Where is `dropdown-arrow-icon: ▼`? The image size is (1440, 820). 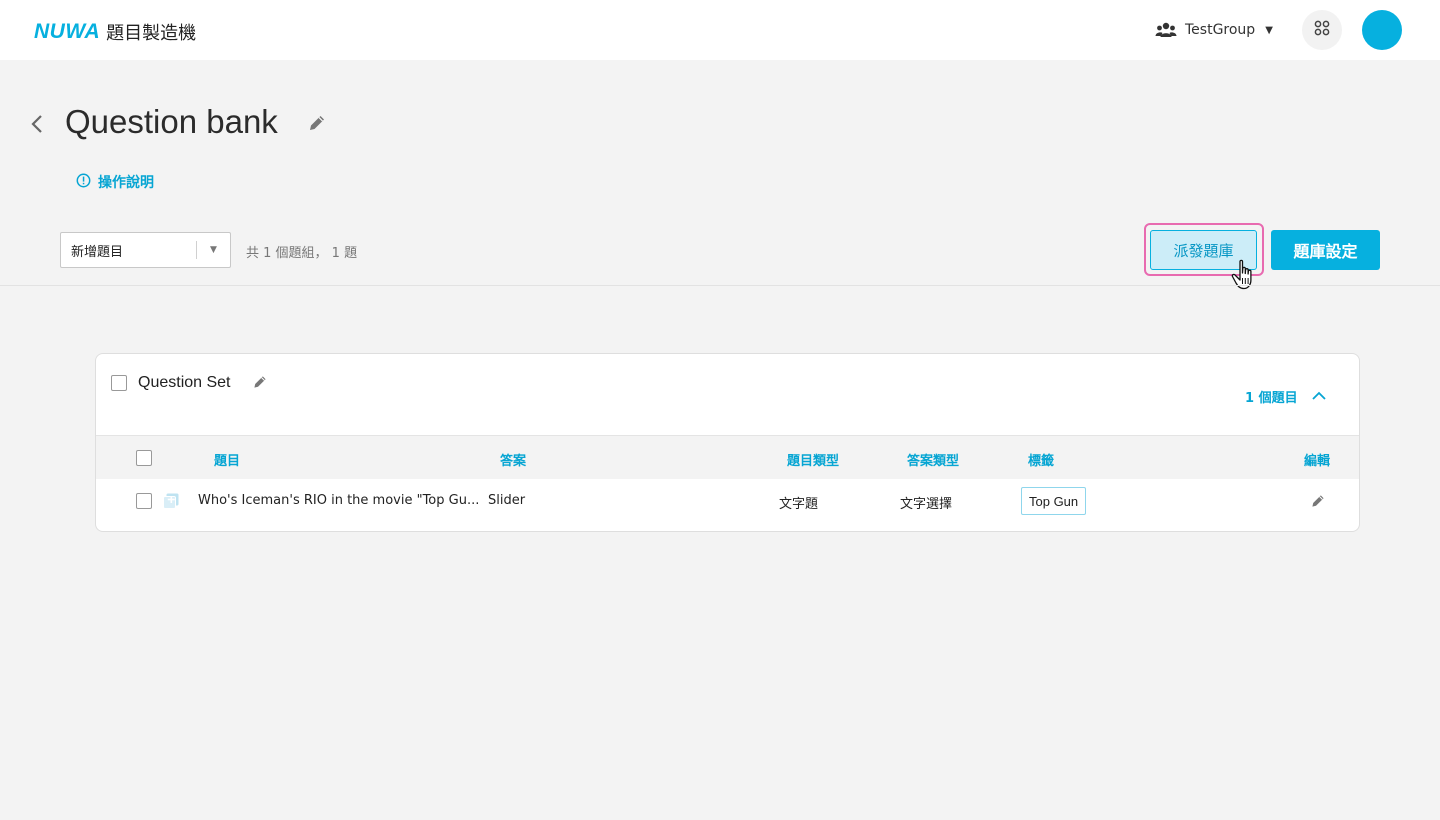
dropdown-arrow-icon: ▼ is located at coordinates (213, 250).